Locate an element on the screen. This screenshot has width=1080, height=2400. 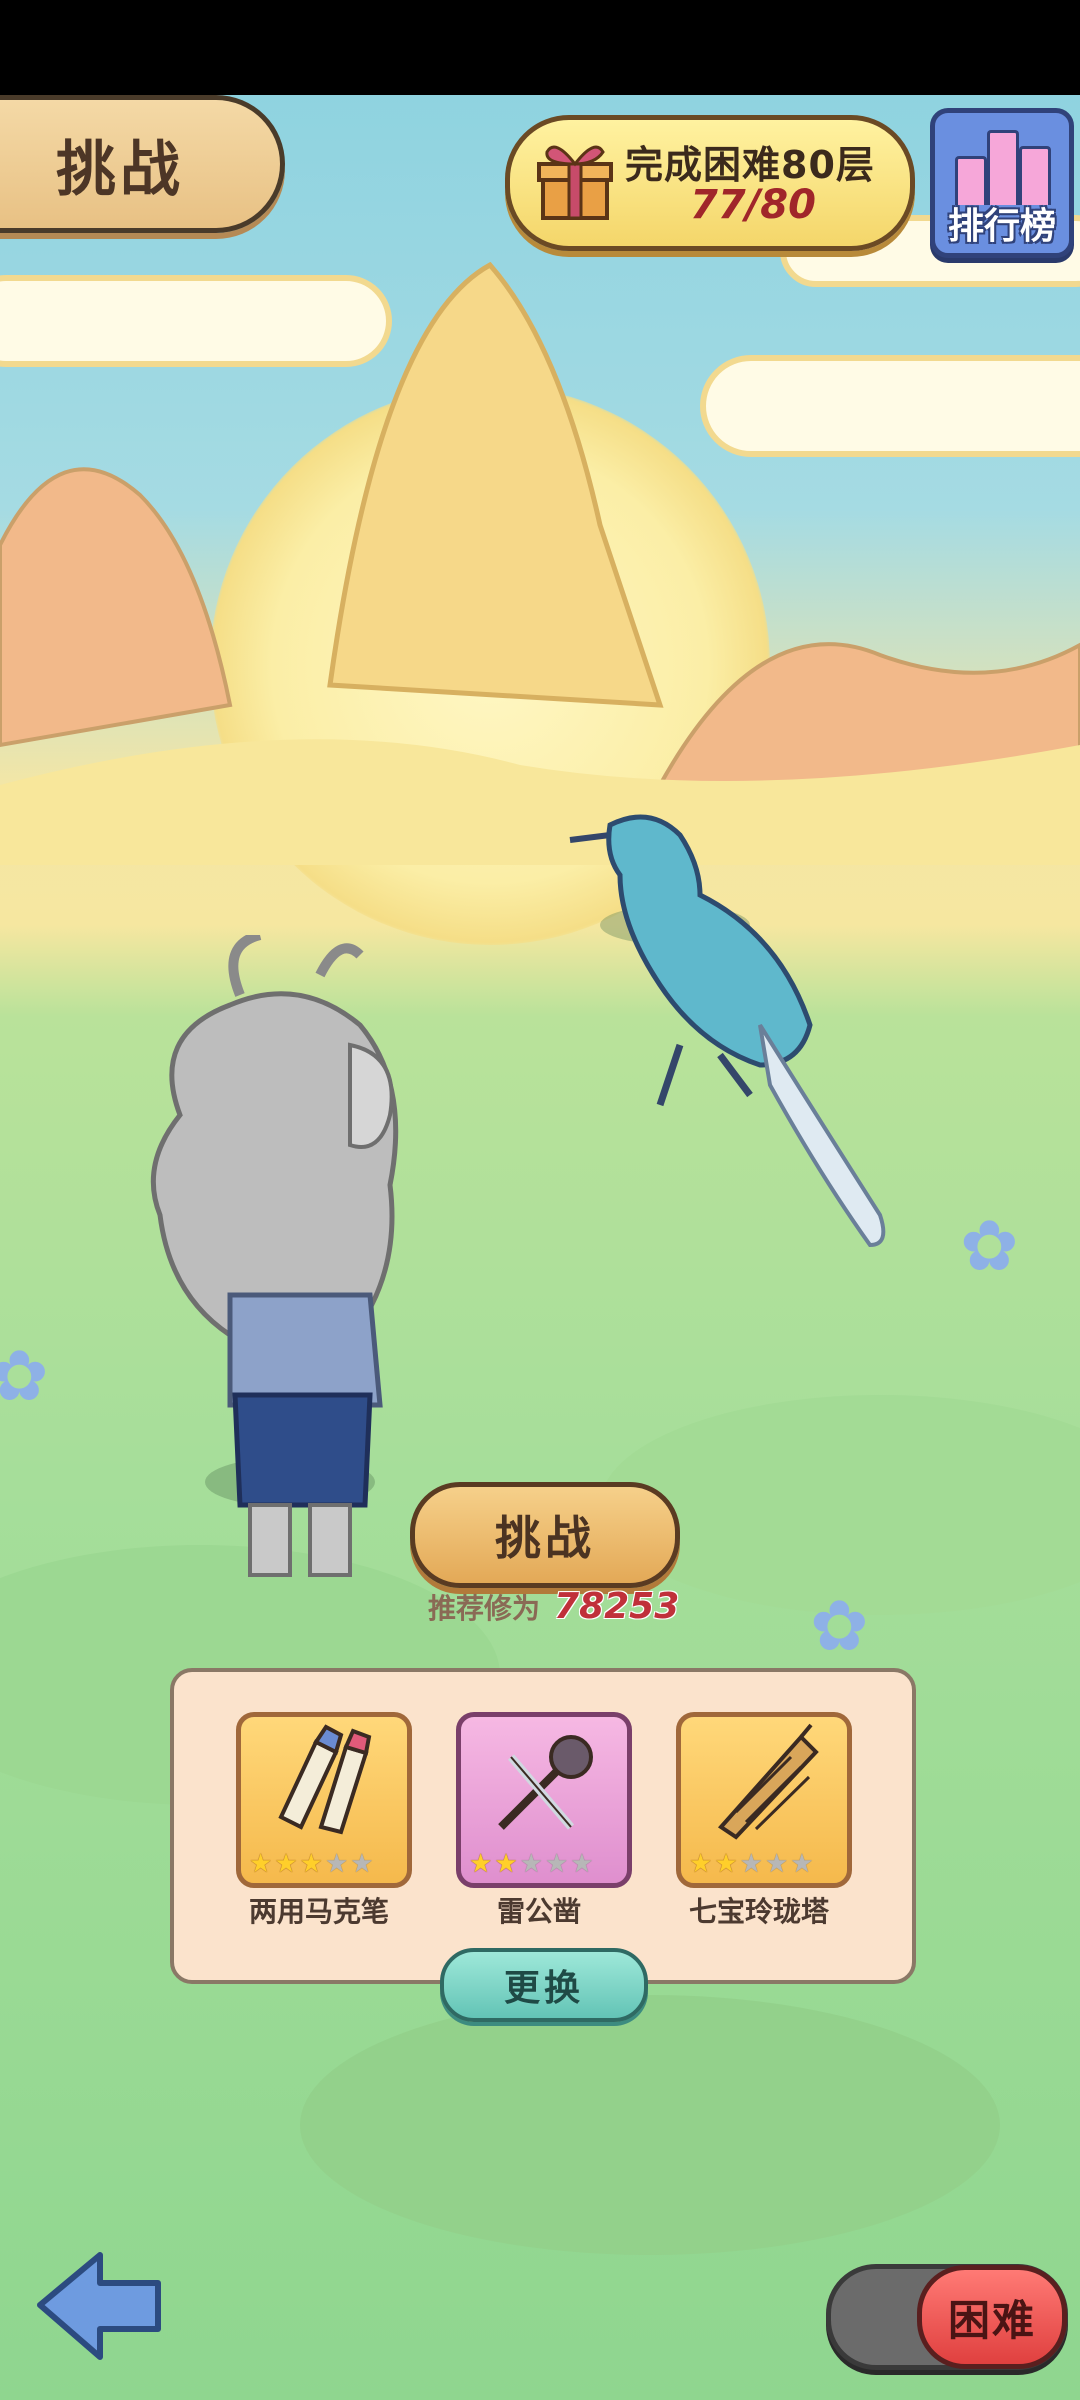
ranking-label: 排行榜 is located at coordinates (1001, 226).